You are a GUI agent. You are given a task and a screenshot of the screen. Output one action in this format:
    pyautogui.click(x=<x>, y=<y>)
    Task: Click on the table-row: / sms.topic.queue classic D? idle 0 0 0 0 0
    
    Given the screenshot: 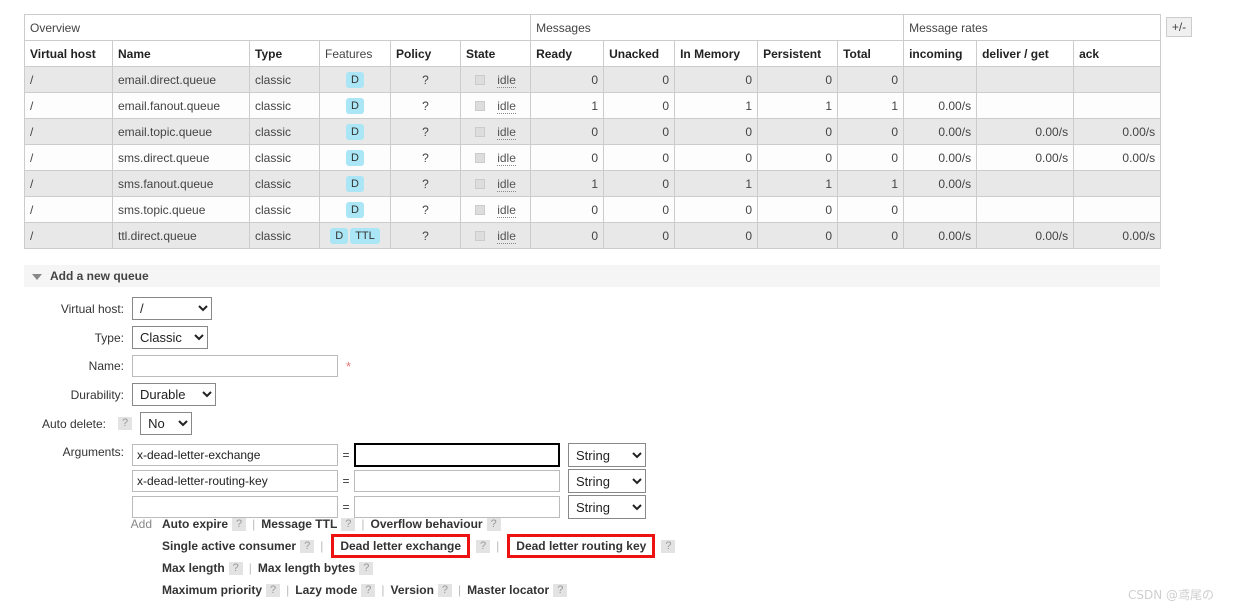 What is the action you would take?
    pyautogui.click(x=593, y=209)
    